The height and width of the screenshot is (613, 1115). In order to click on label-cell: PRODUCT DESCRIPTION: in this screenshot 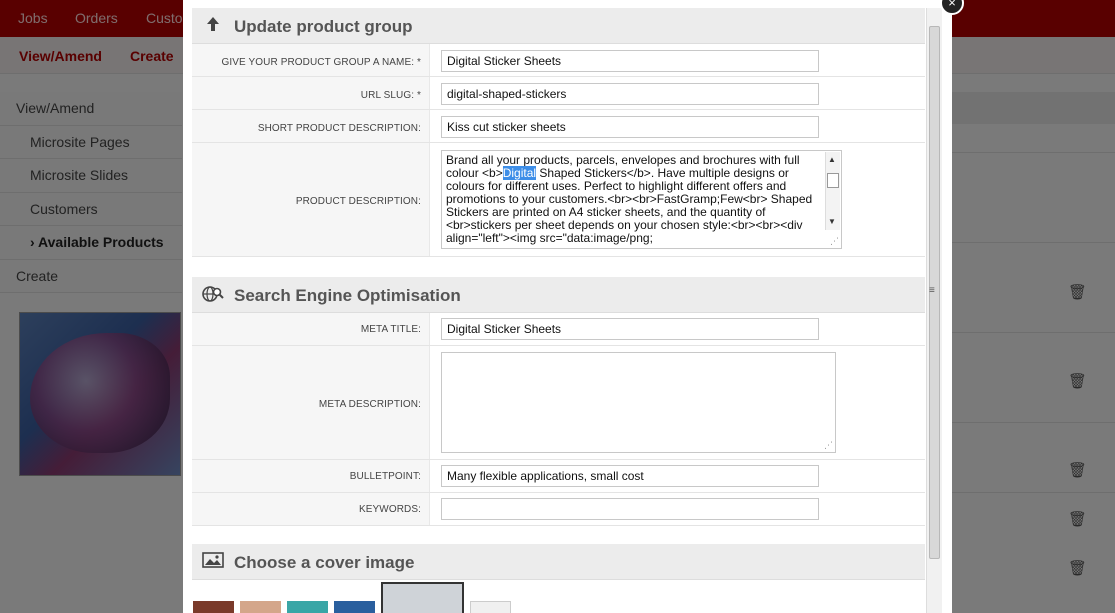, I will do `click(311, 199)`.